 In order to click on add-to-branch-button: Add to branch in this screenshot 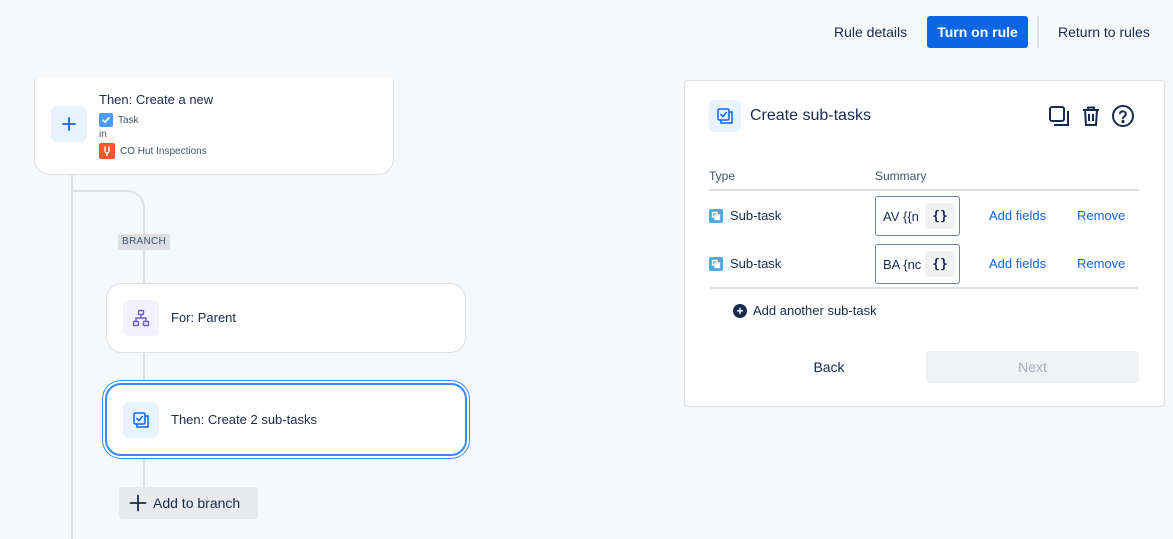, I will do `click(188, 503)`.